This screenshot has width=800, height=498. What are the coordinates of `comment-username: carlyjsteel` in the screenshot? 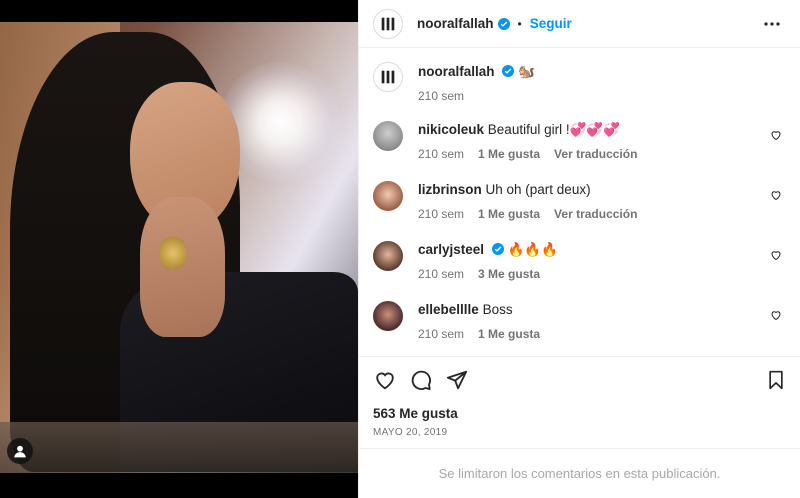 It's located at (451, 249).